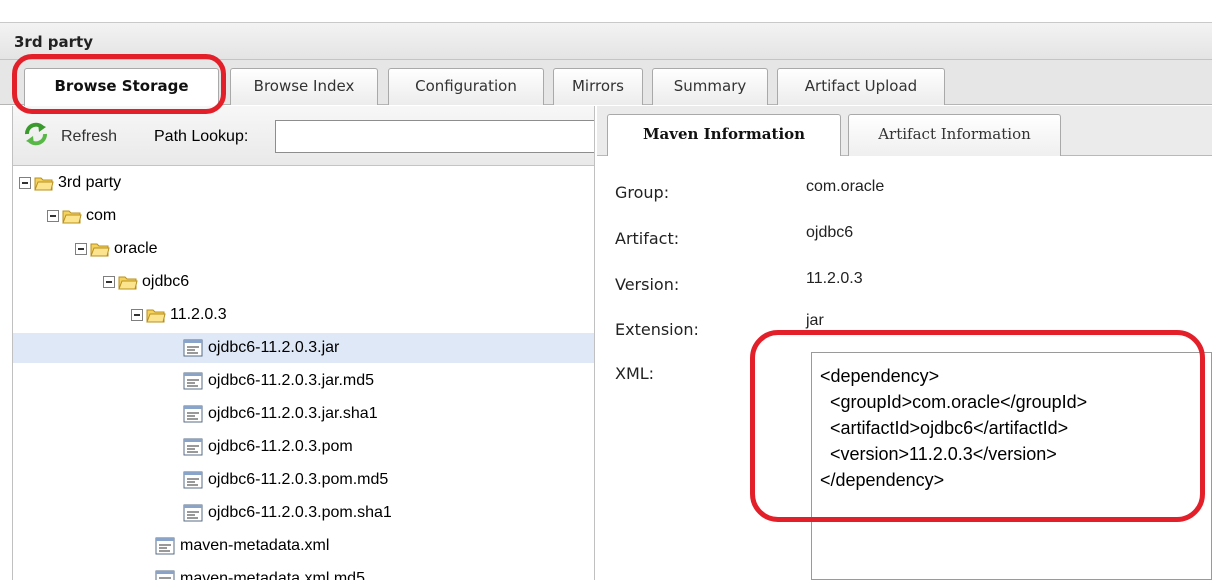 This screenshot has height=580, width=1212. I want to click on group-label: Group:, so click(642, 192).